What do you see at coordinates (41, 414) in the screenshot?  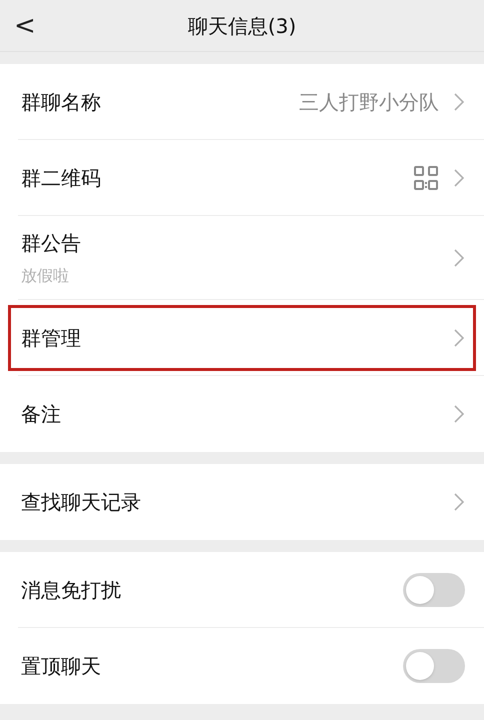 I see `row-label: 备注` at bounding box center [41, 414].